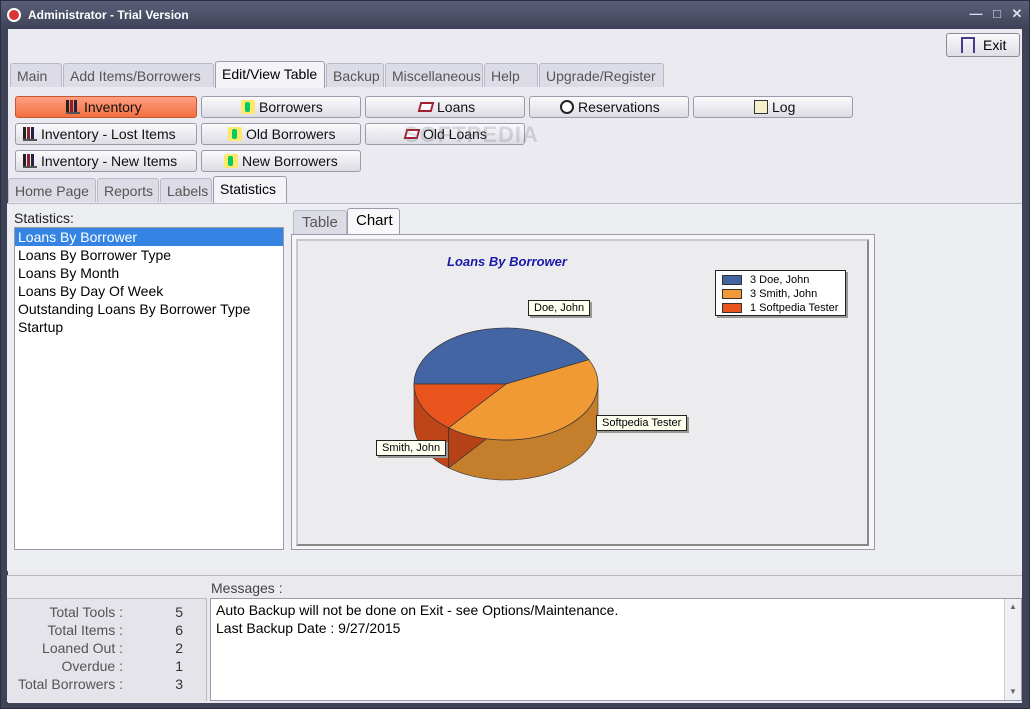 The image size is (1030, 709). Describe the element at coordinates (411, 448) in the screenshot. I see `slice-label-smith: Smith, John` at that location.